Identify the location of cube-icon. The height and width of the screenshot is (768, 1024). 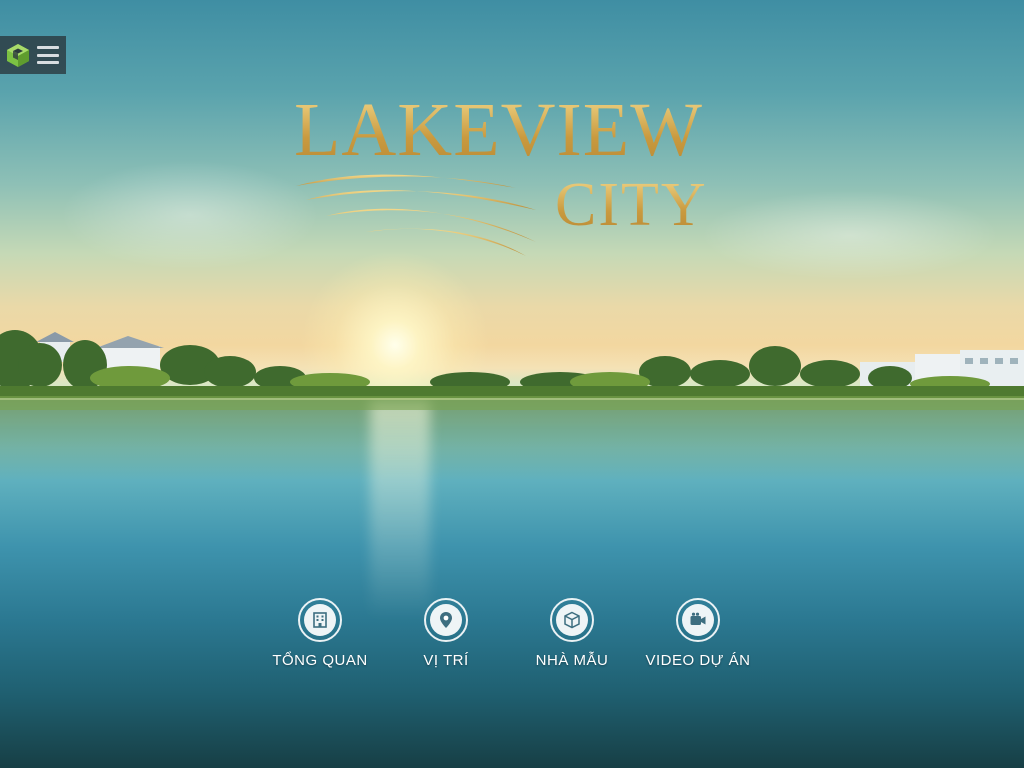
(572, 620).